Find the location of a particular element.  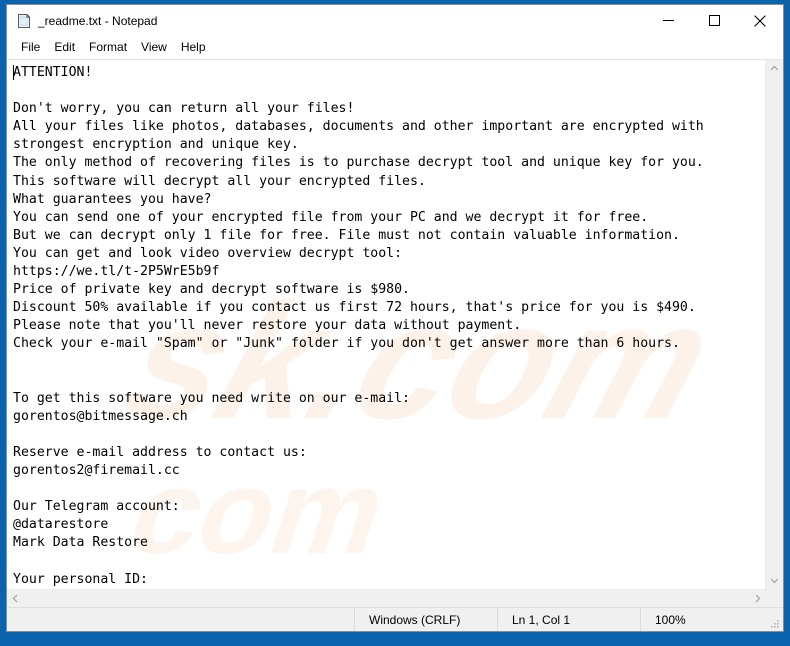

status-line-ending: Windows (CRLF) is located at coordinates (425, 619).